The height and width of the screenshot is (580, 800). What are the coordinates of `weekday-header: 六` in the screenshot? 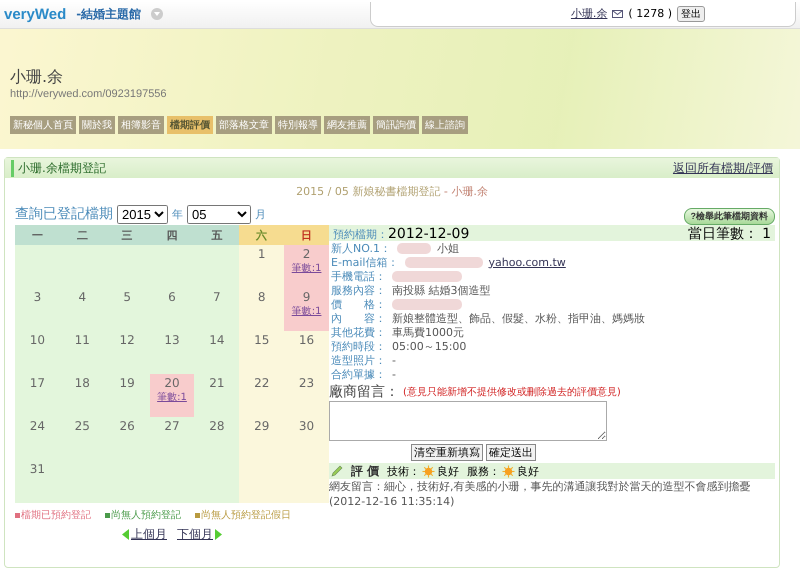 It's located at (261, 235).